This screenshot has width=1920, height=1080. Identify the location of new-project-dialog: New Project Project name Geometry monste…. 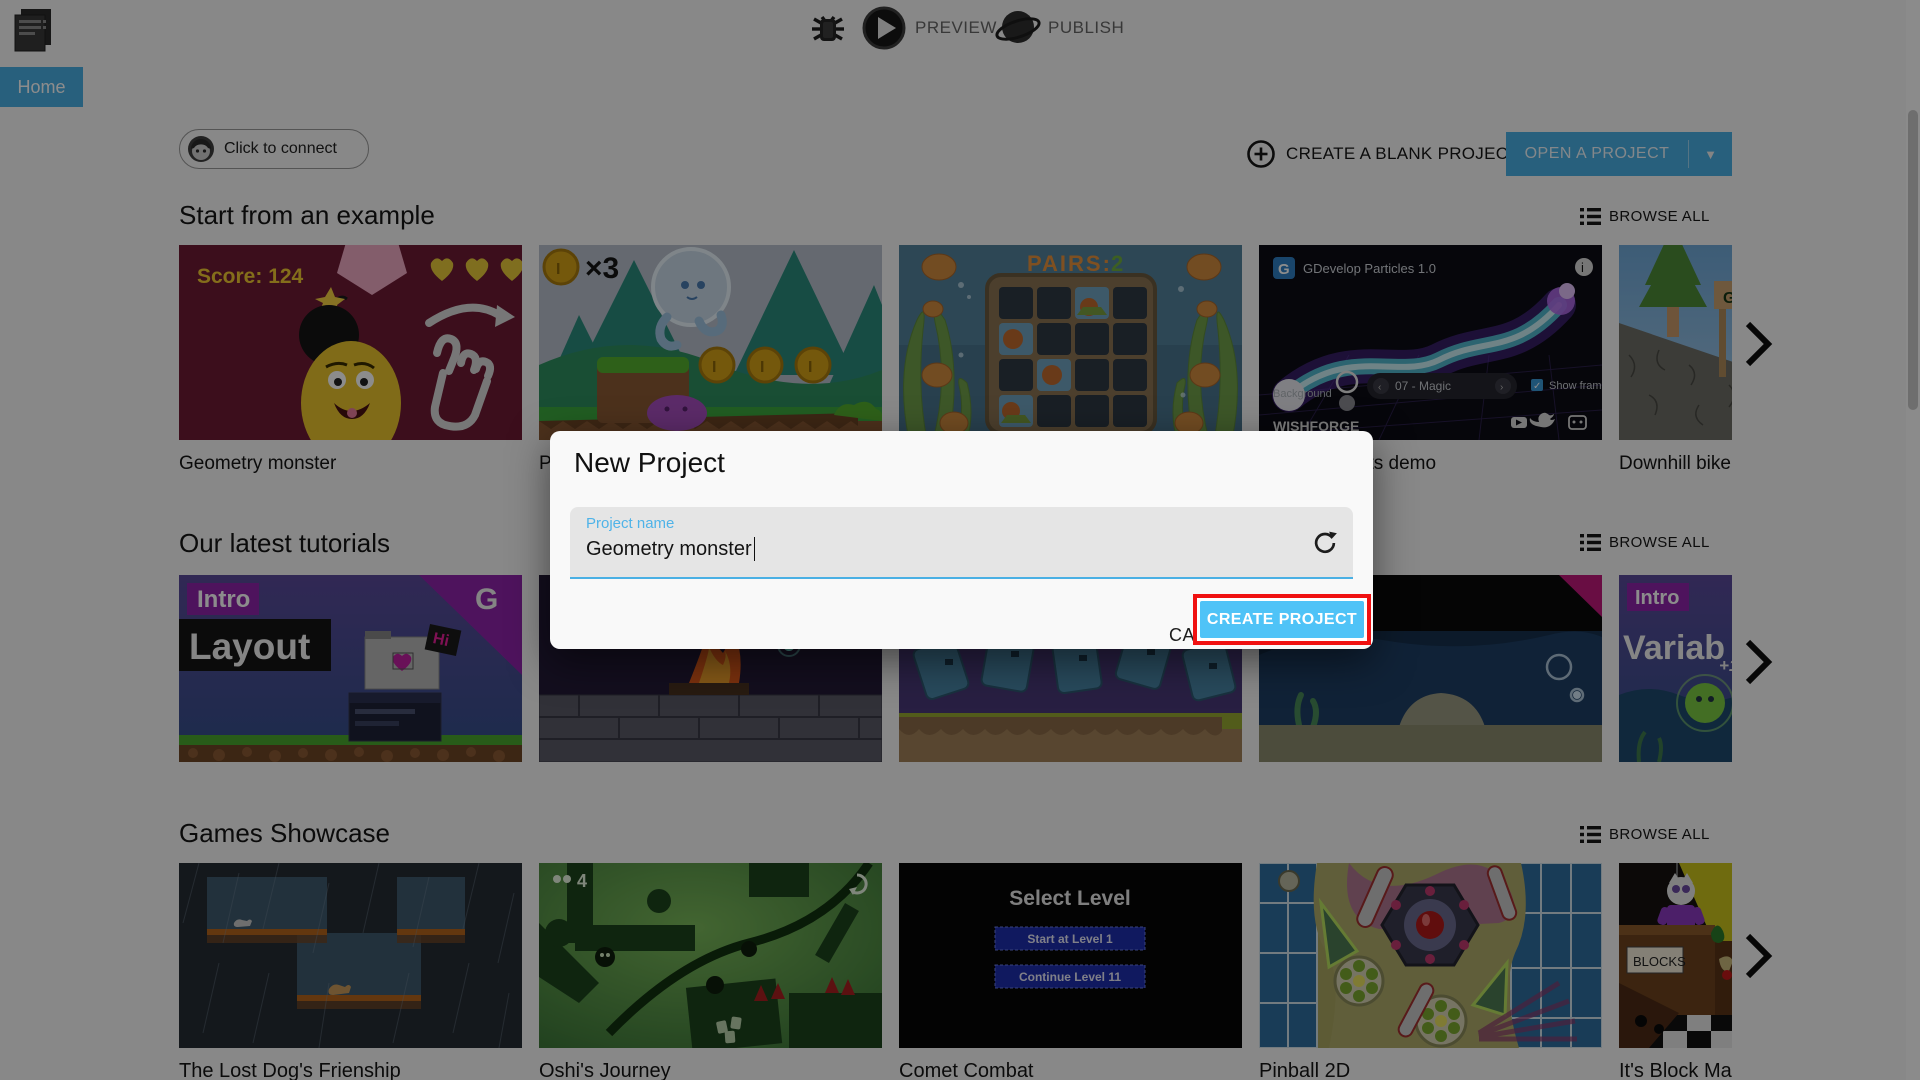
(961, 540).